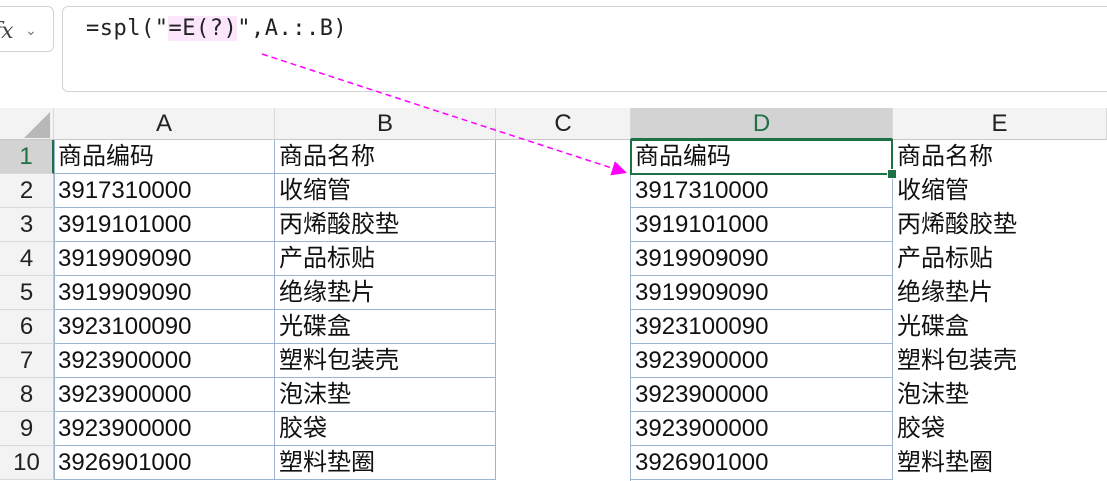 The height and width of the screenshot is (481, 1107). I want to click on fx-icon: fx, so click(7, 31).